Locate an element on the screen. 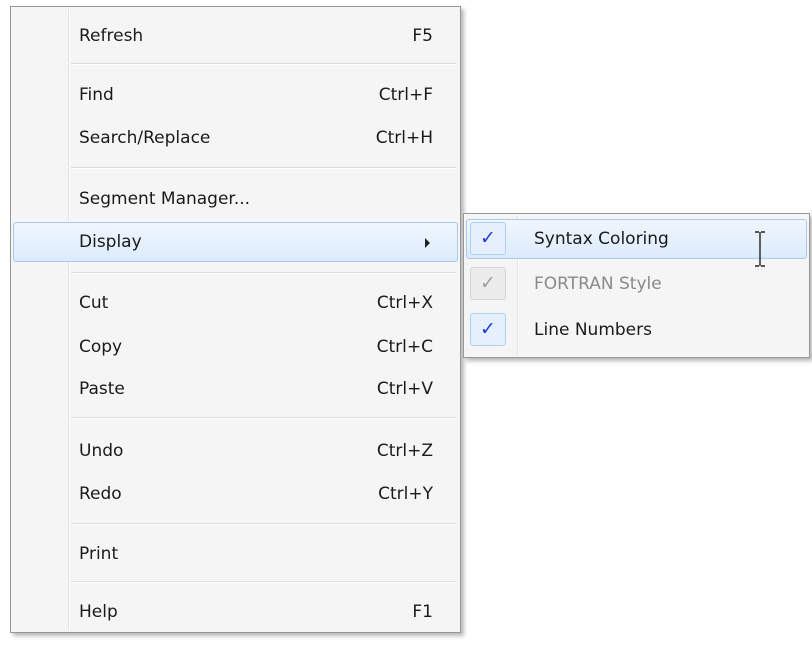  menu-item-shortcut: F5 is located at coordinates (422, 36).